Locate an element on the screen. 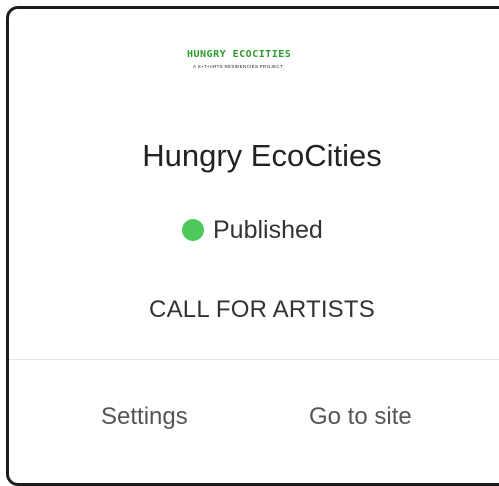 This screenshot has width=499, height=486. go-to-site-button: Go to site is located at coordinates (360, 417).